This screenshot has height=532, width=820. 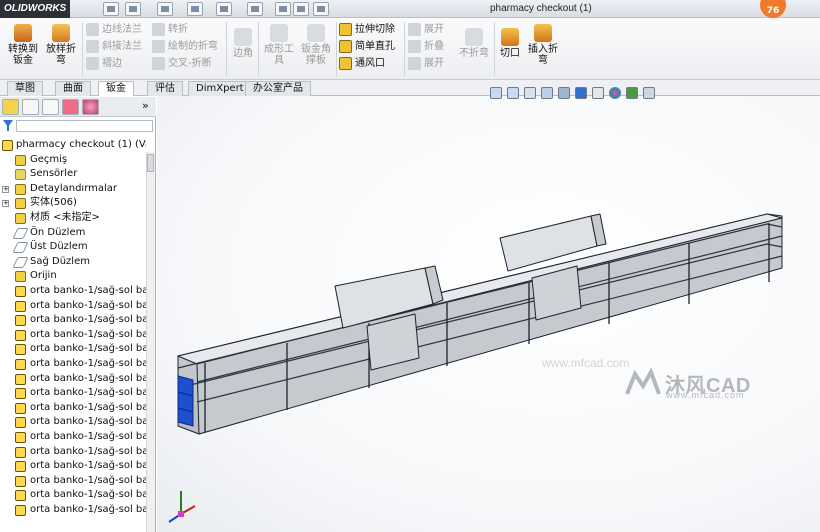 I want to click on ribbon-column-flanges: 边线法兰 斜接法兰 褶边, so click(x=114, y=46).